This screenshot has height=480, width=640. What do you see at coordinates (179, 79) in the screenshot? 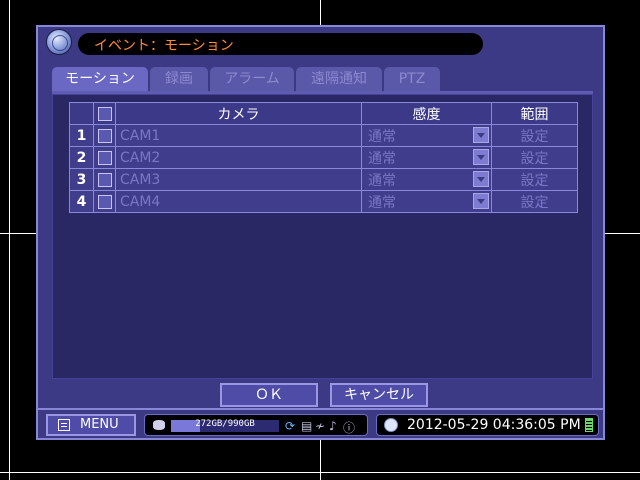
I see `tab-recording: 録画` at bounding box center [179, 79].